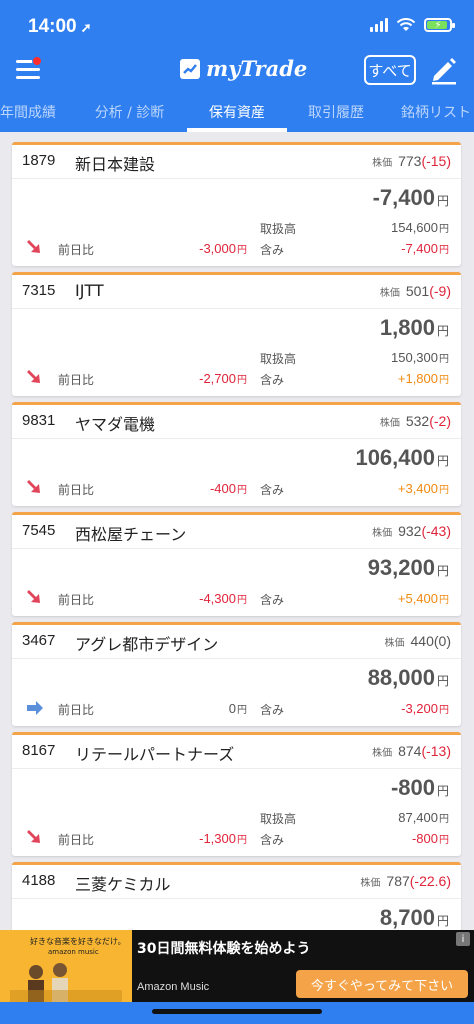 This screenshot has width=474, height=1024. I want to click on unrealized-value: +5,400円, so click(423, 598).